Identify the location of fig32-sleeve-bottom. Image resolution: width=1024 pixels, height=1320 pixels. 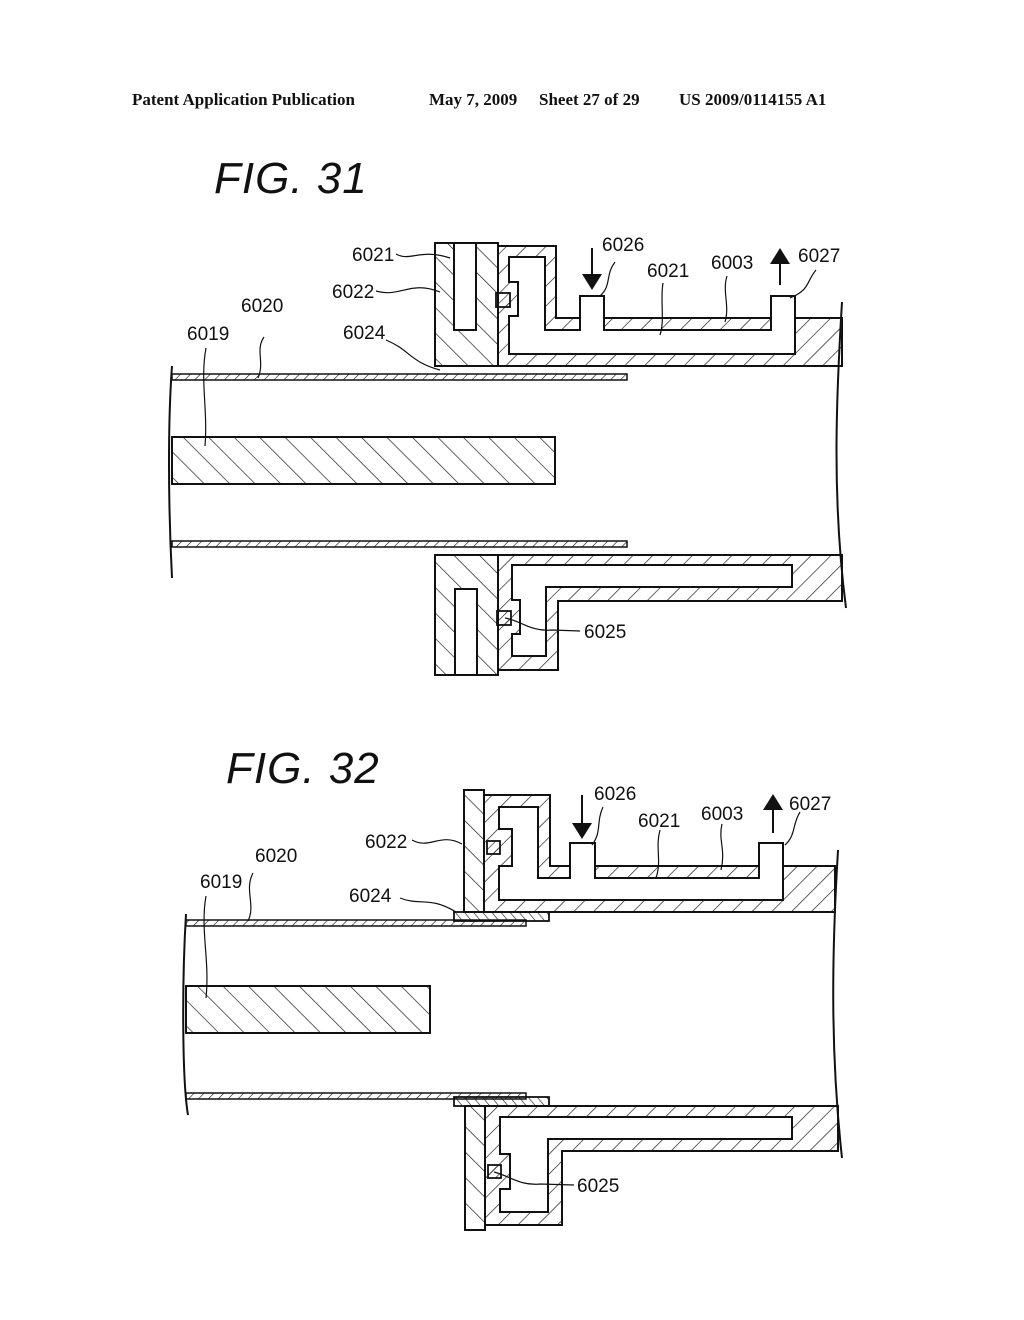
(501, 1101).